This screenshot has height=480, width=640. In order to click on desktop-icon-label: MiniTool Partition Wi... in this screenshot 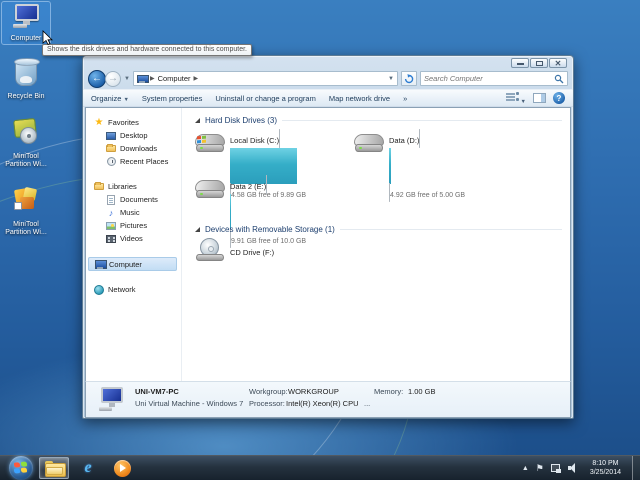, I will do `click(26, 228)`.